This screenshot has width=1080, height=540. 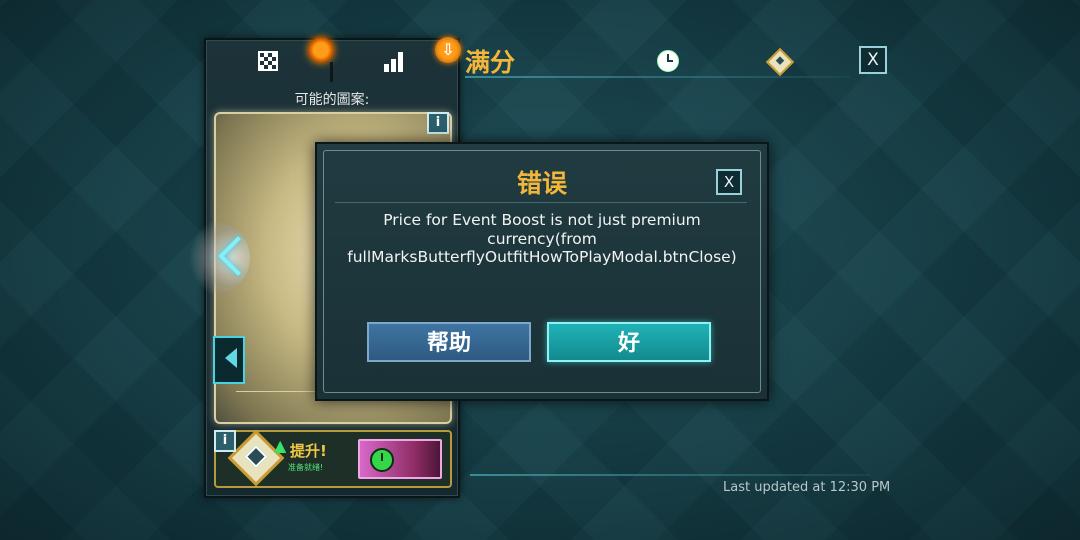 What do you see at coordinates (229, 360) in the screenshot?
I see `pattern-side-tab` at bounding box center [229, 360].